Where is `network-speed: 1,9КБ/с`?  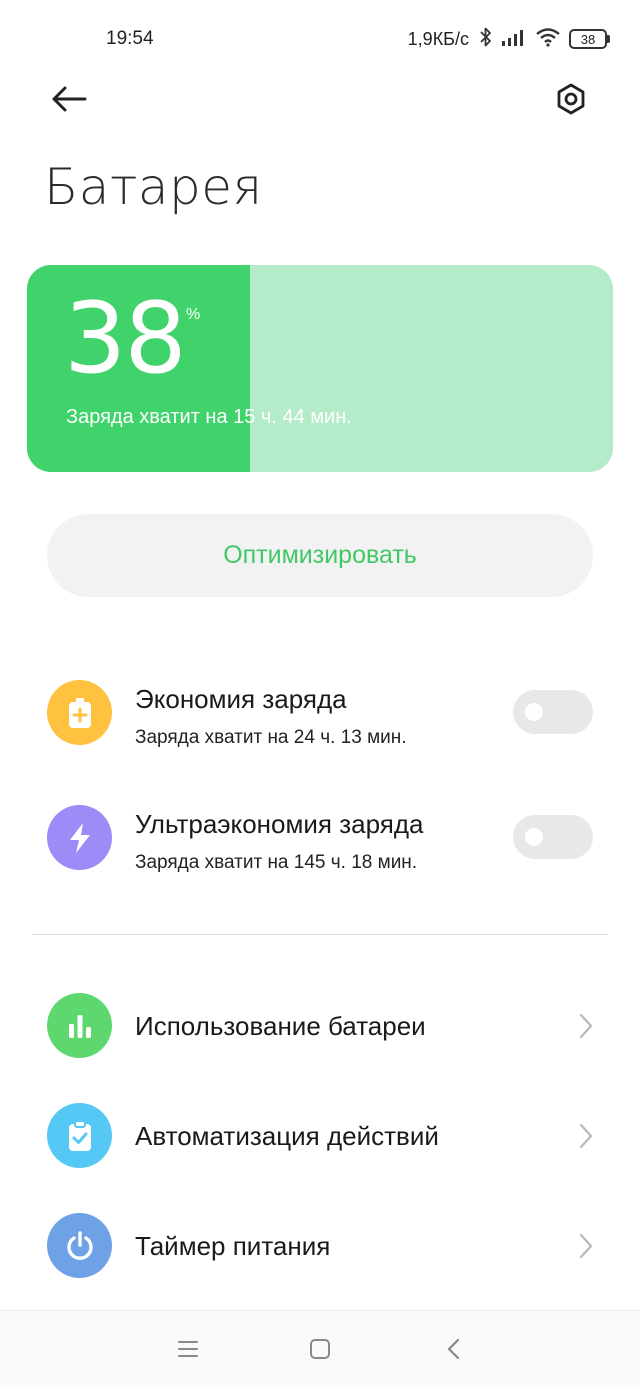
network-speed: 1,9КБ/с is located at coordinates (438, 38).